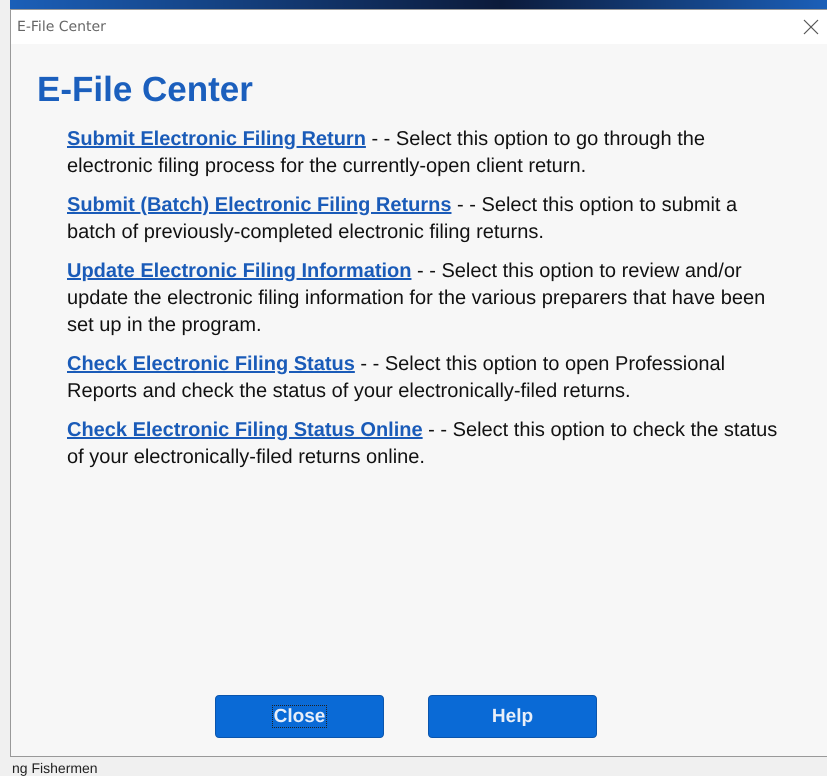 The image size is (827, 776). Describe the element at coordinates (259, 205) in the screenshot. I see `option-link: Submit (Batch) Electronic Filing Returns` at that location.